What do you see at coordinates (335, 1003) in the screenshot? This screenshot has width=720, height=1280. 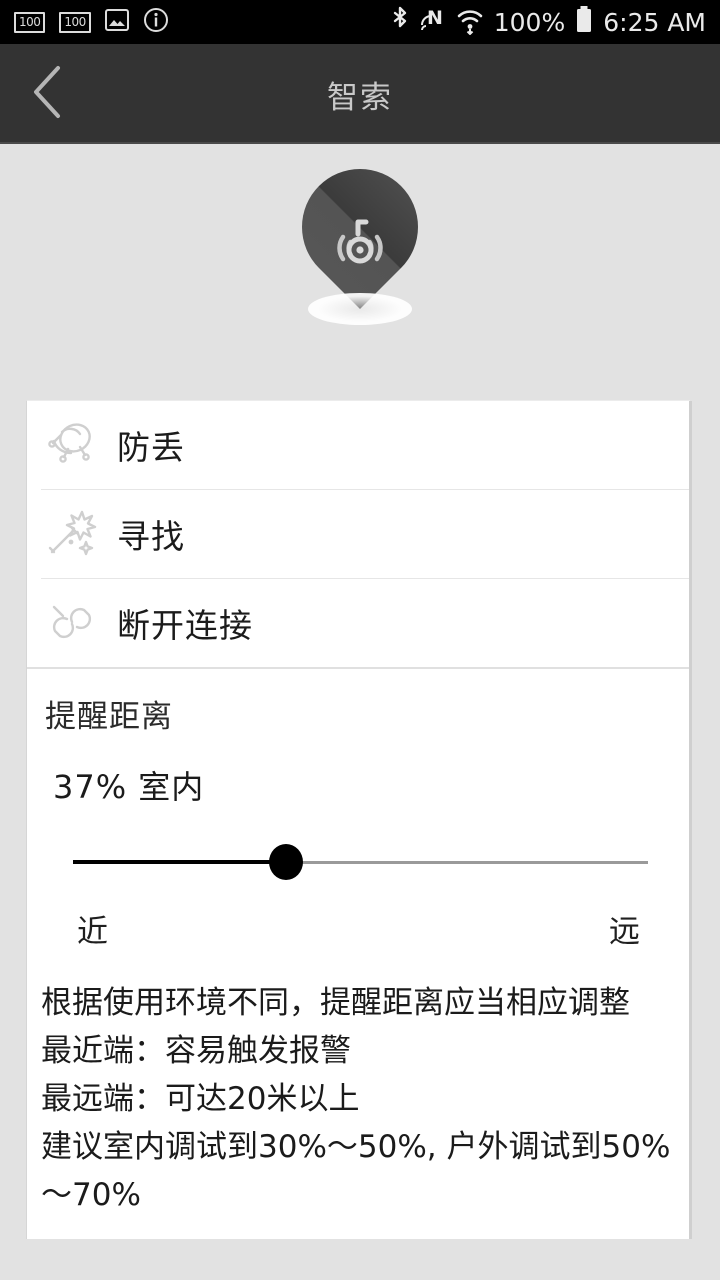 I see `description-line-1: 根据使用环境不同，提醒距离应当相应调整` at bounding box center [335, 1003].